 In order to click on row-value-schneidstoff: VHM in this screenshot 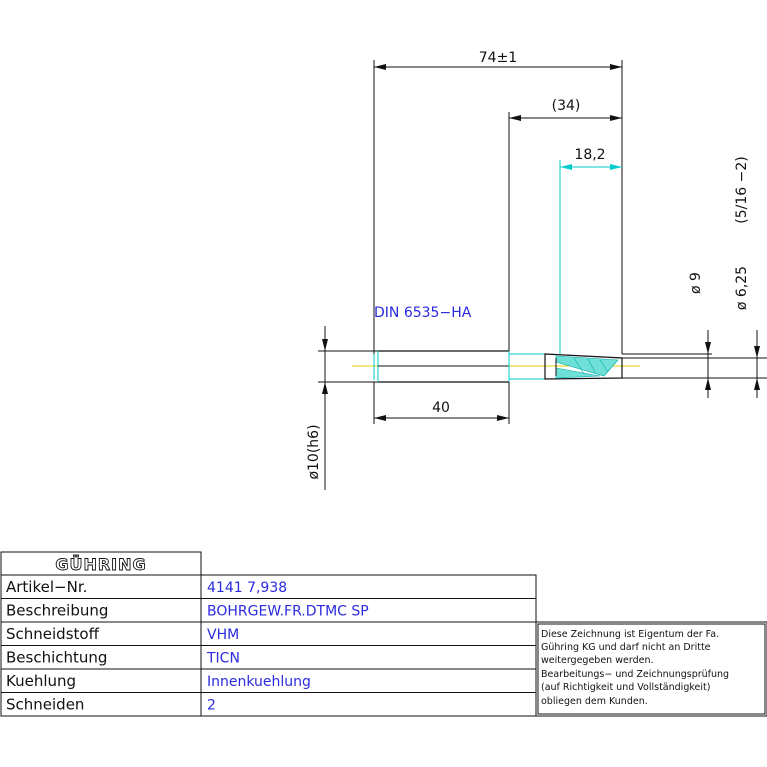, I will do `click(223, 635)`.